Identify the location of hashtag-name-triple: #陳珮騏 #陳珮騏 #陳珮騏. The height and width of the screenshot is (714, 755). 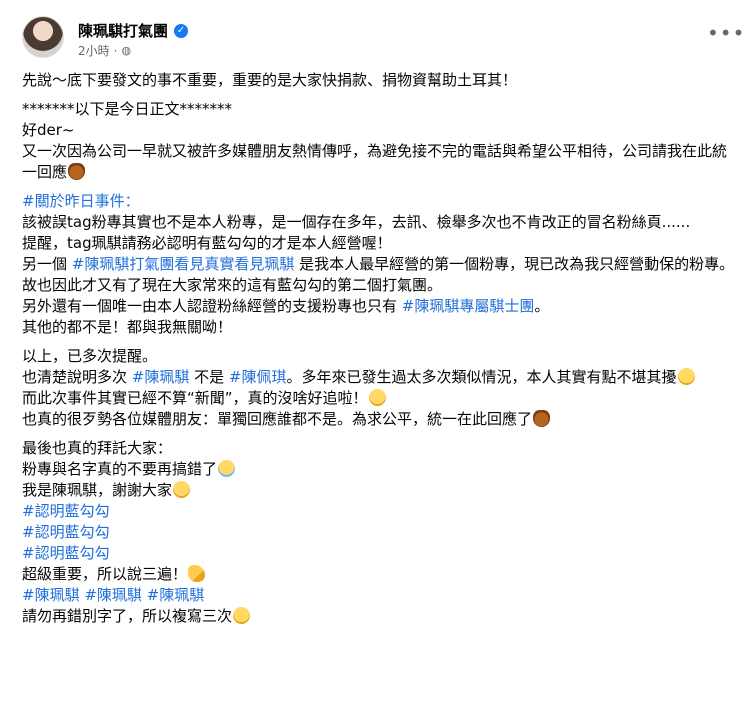
(378, 595).